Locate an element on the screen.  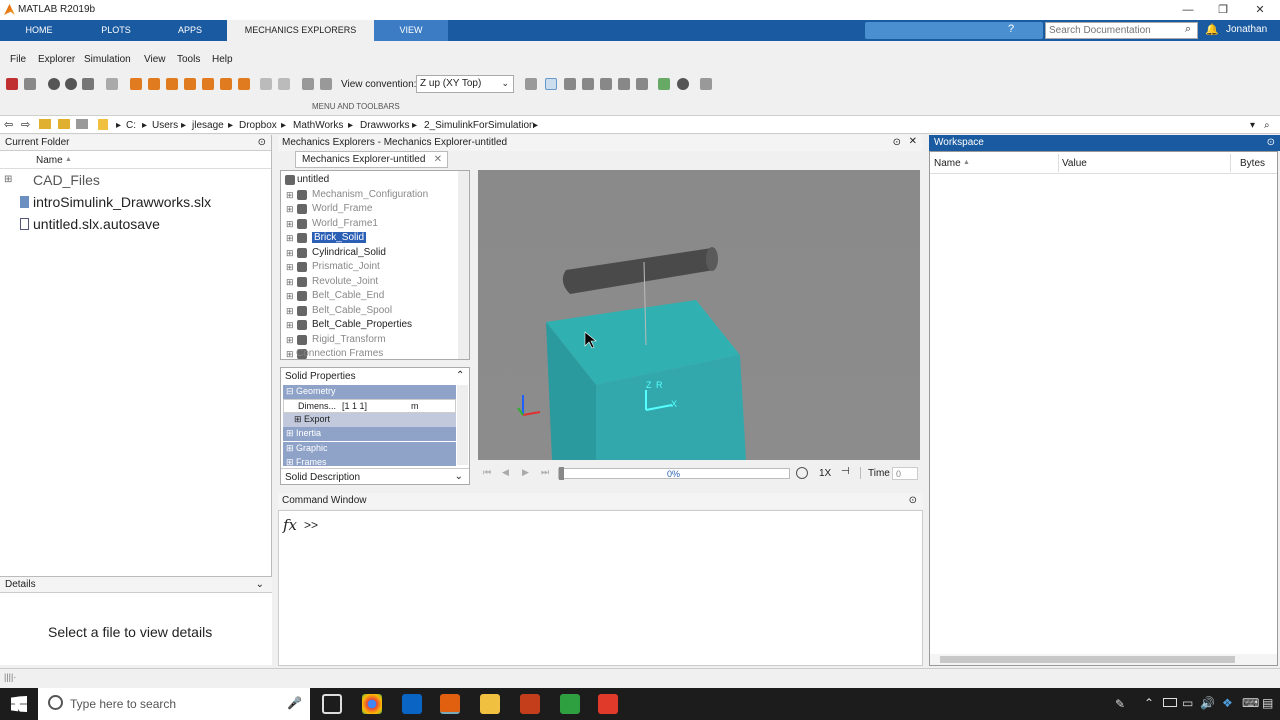
tab-home: HOME is located at coordinates (39, 30).